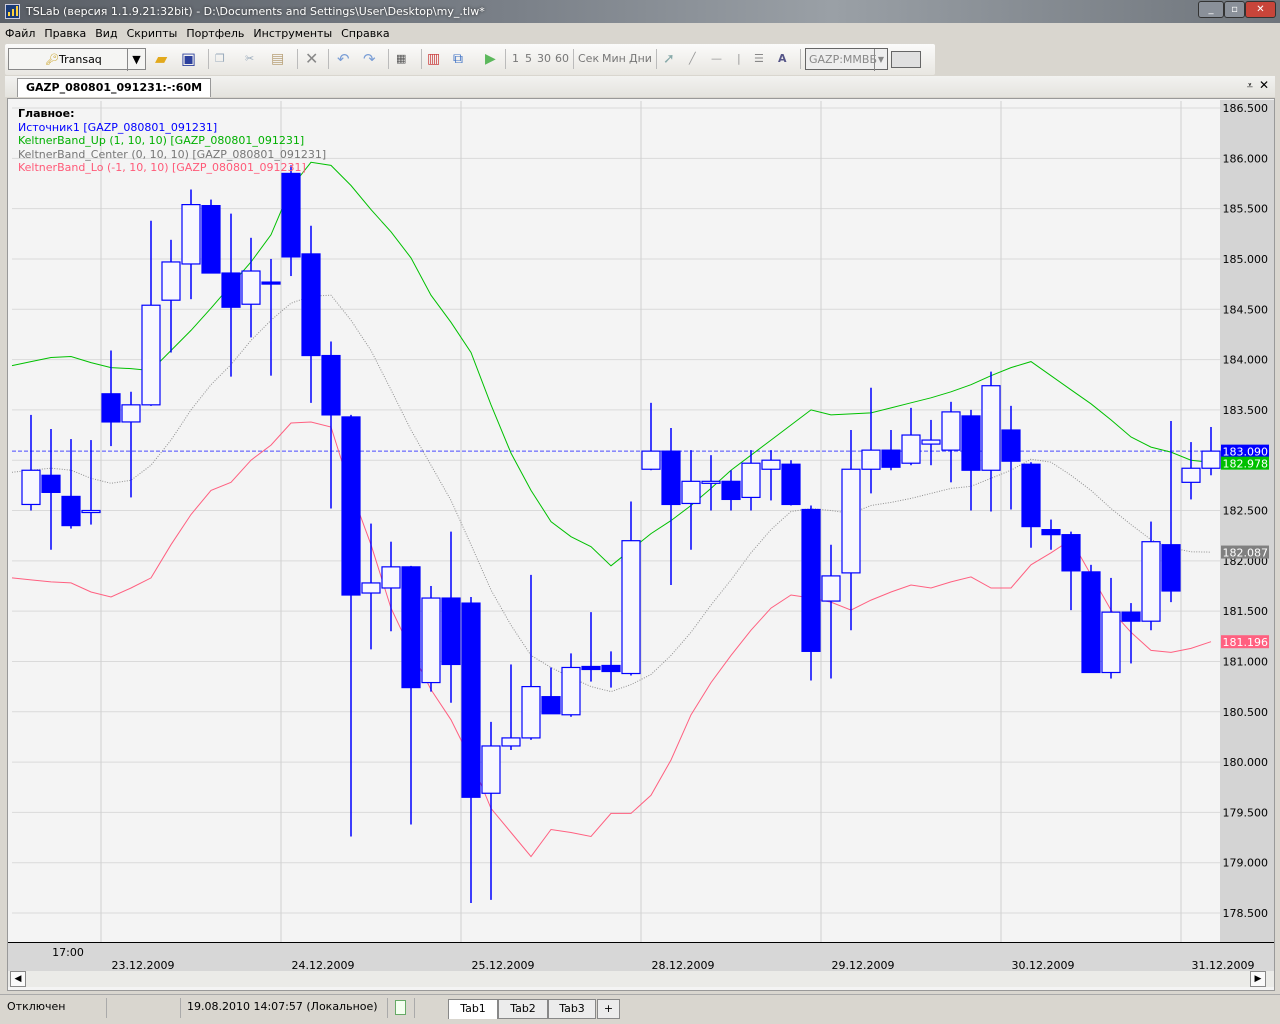 This screenshot has width=1280, height=1024. I want to click on time-tick-label: 17:00, so click(68, 952).